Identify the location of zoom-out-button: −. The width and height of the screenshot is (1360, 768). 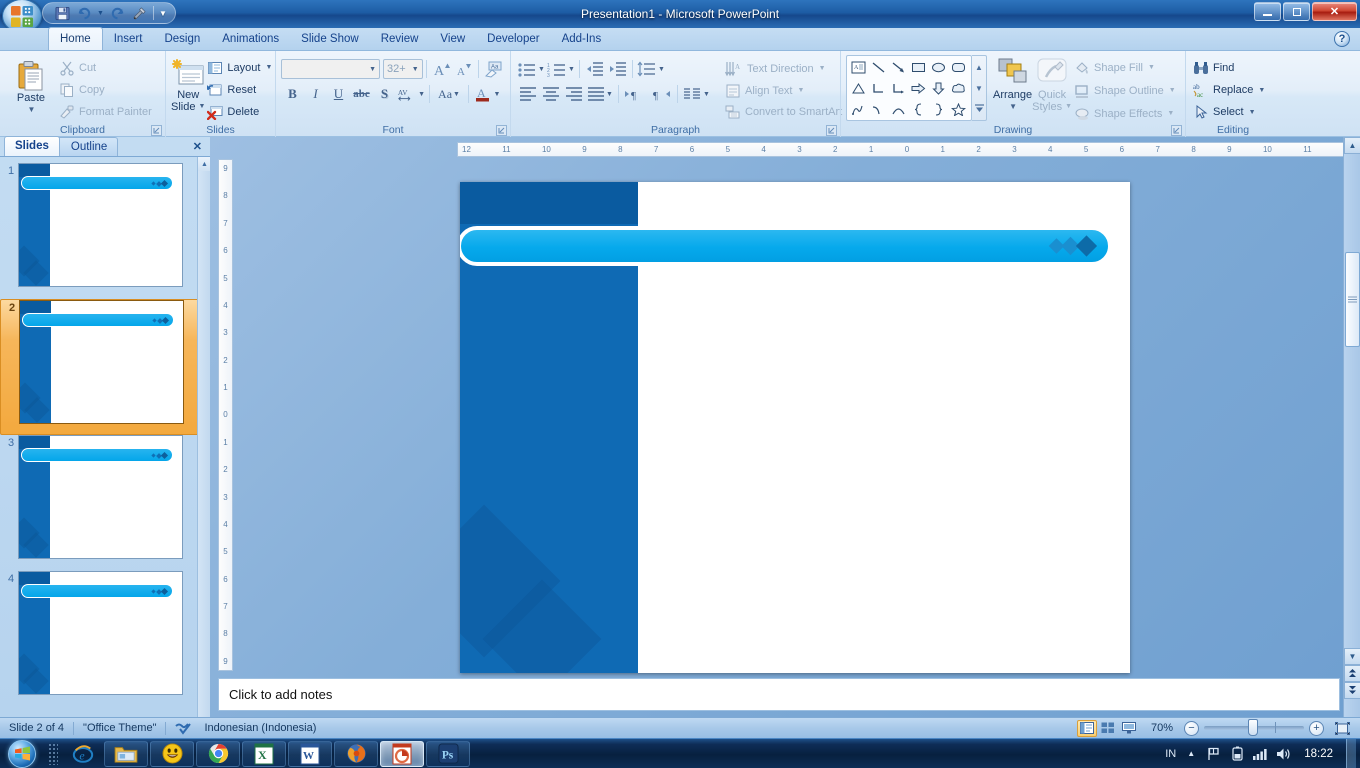
(1191, 728).